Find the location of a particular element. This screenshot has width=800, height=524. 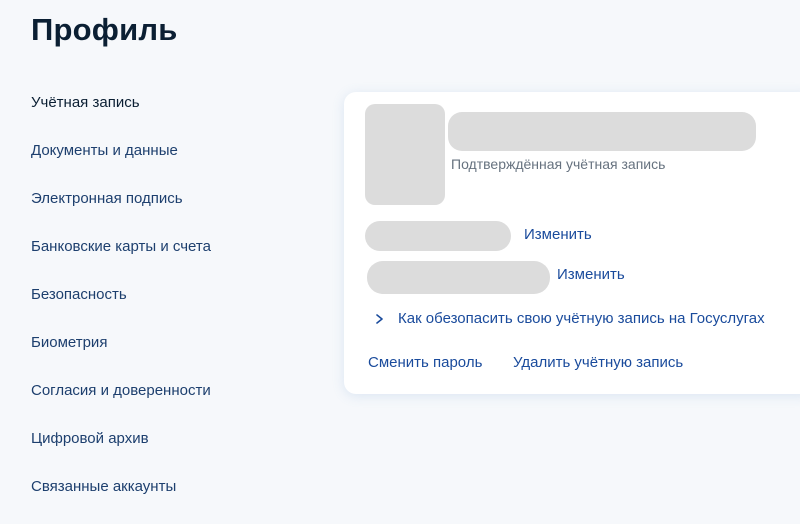

sidebar-item-account: Учётная запись is located at coordinates (171, 116).